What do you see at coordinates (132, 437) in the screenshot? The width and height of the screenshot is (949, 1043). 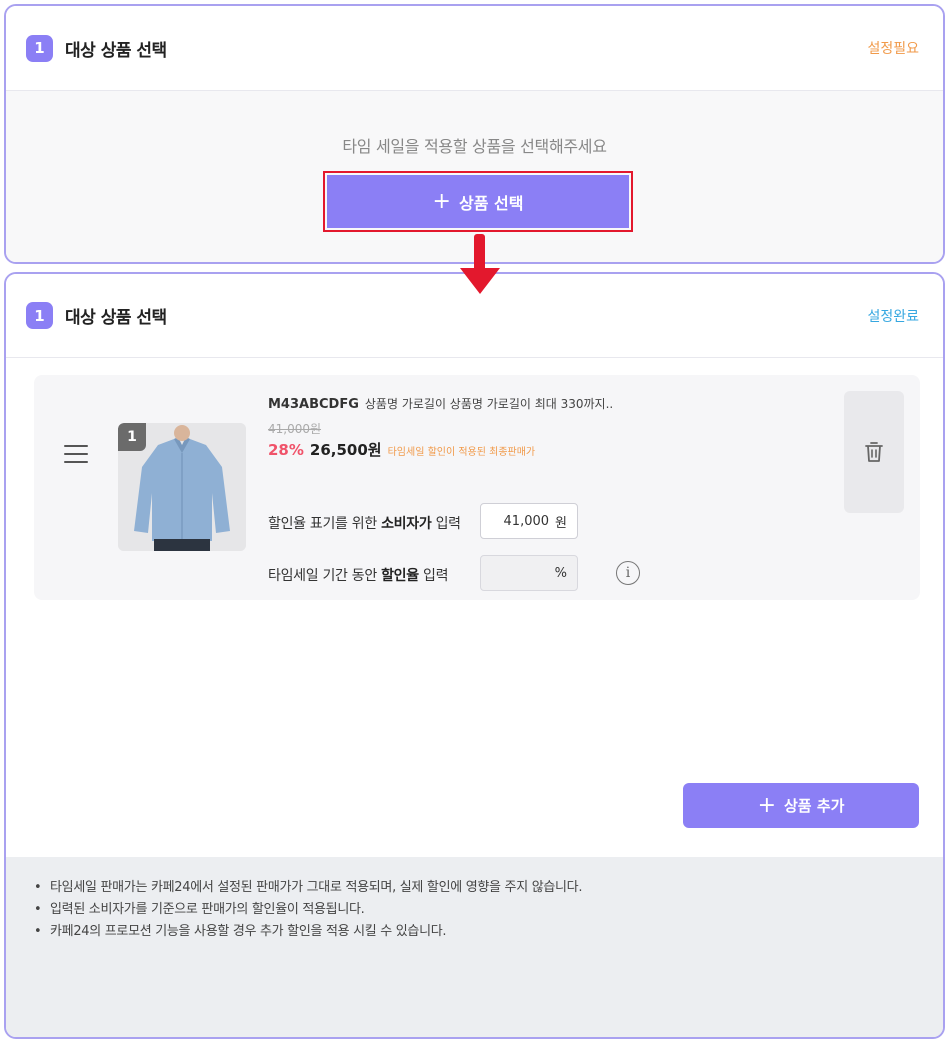 I see `product-index-badge: 1` at bounding box center [132, 437].